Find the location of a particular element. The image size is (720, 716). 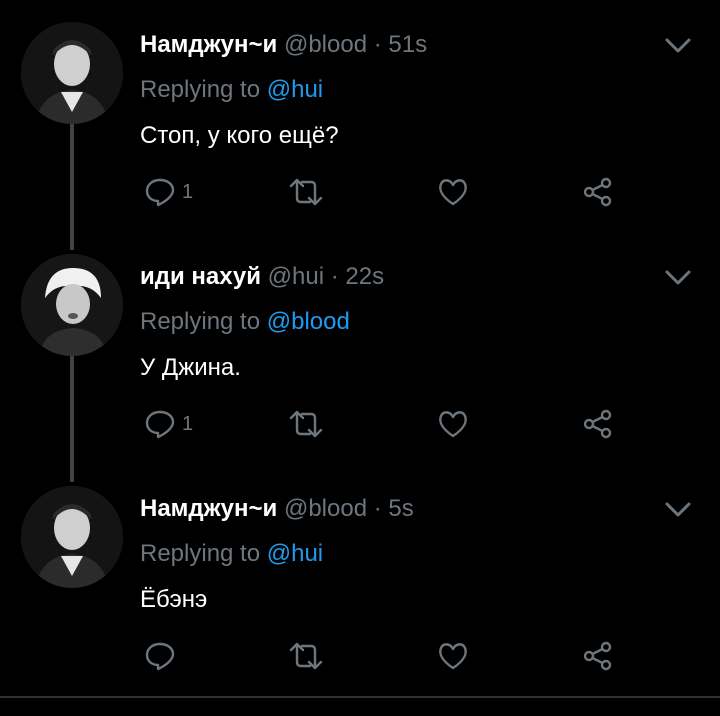

avatar-yoongi-image is located at coordinates (72, 305).